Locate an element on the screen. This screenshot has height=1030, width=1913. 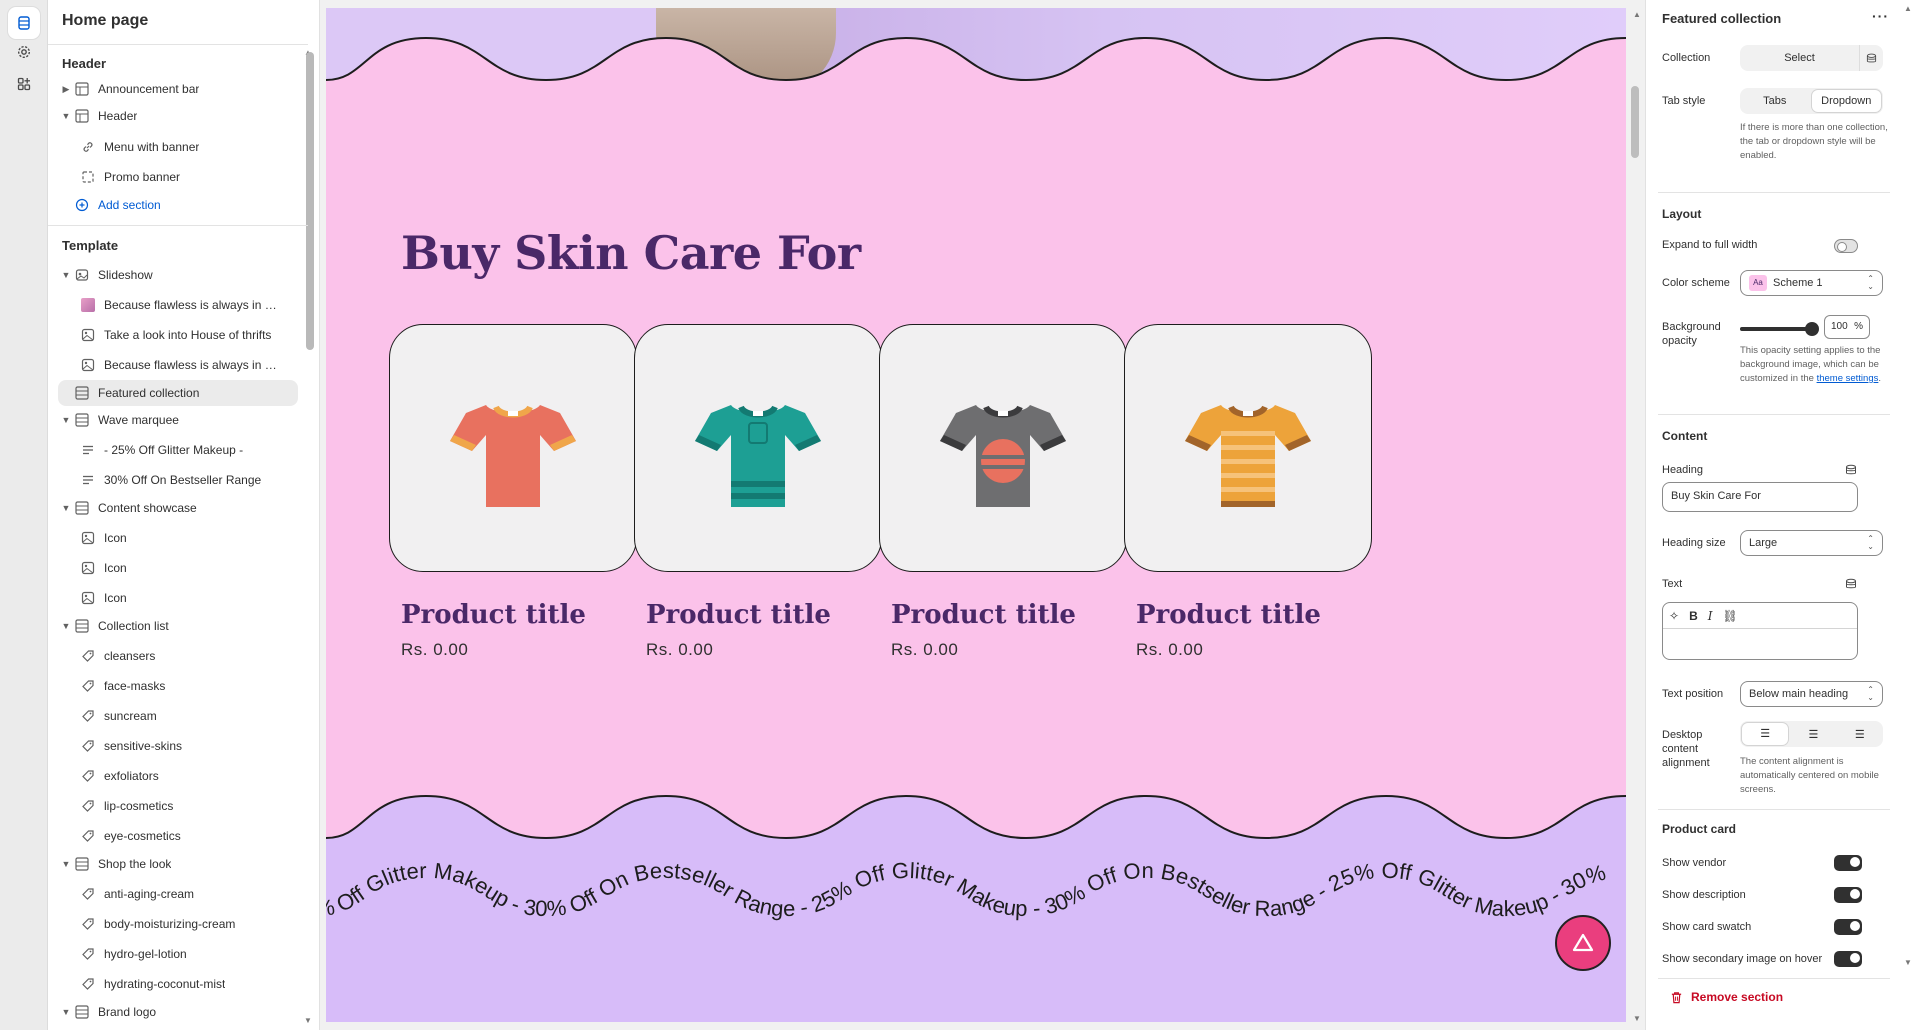
template-block: eye-cosmetics is located at coordinates (178, 836).